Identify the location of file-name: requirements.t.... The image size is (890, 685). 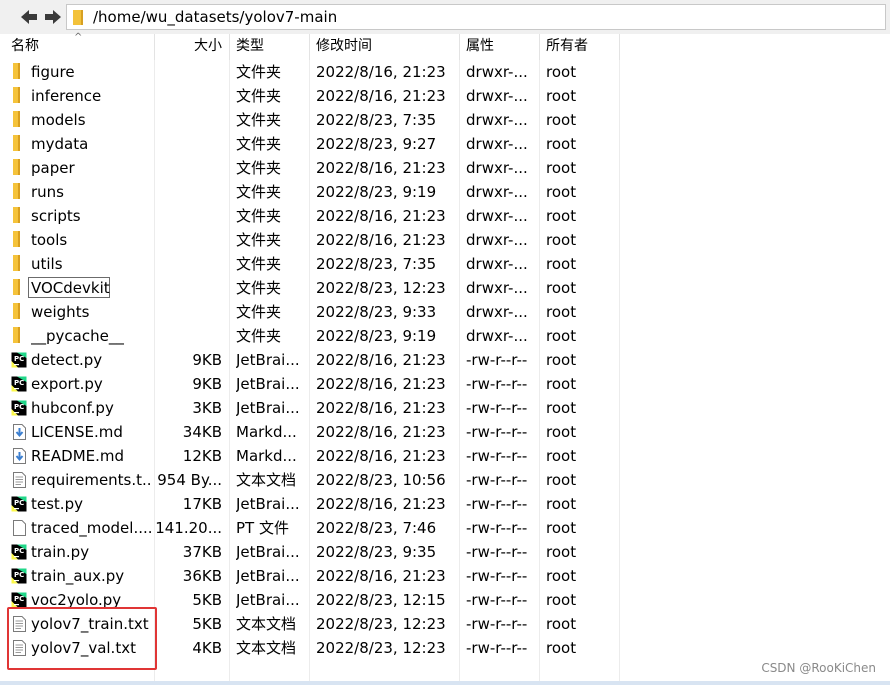
(92, 480).